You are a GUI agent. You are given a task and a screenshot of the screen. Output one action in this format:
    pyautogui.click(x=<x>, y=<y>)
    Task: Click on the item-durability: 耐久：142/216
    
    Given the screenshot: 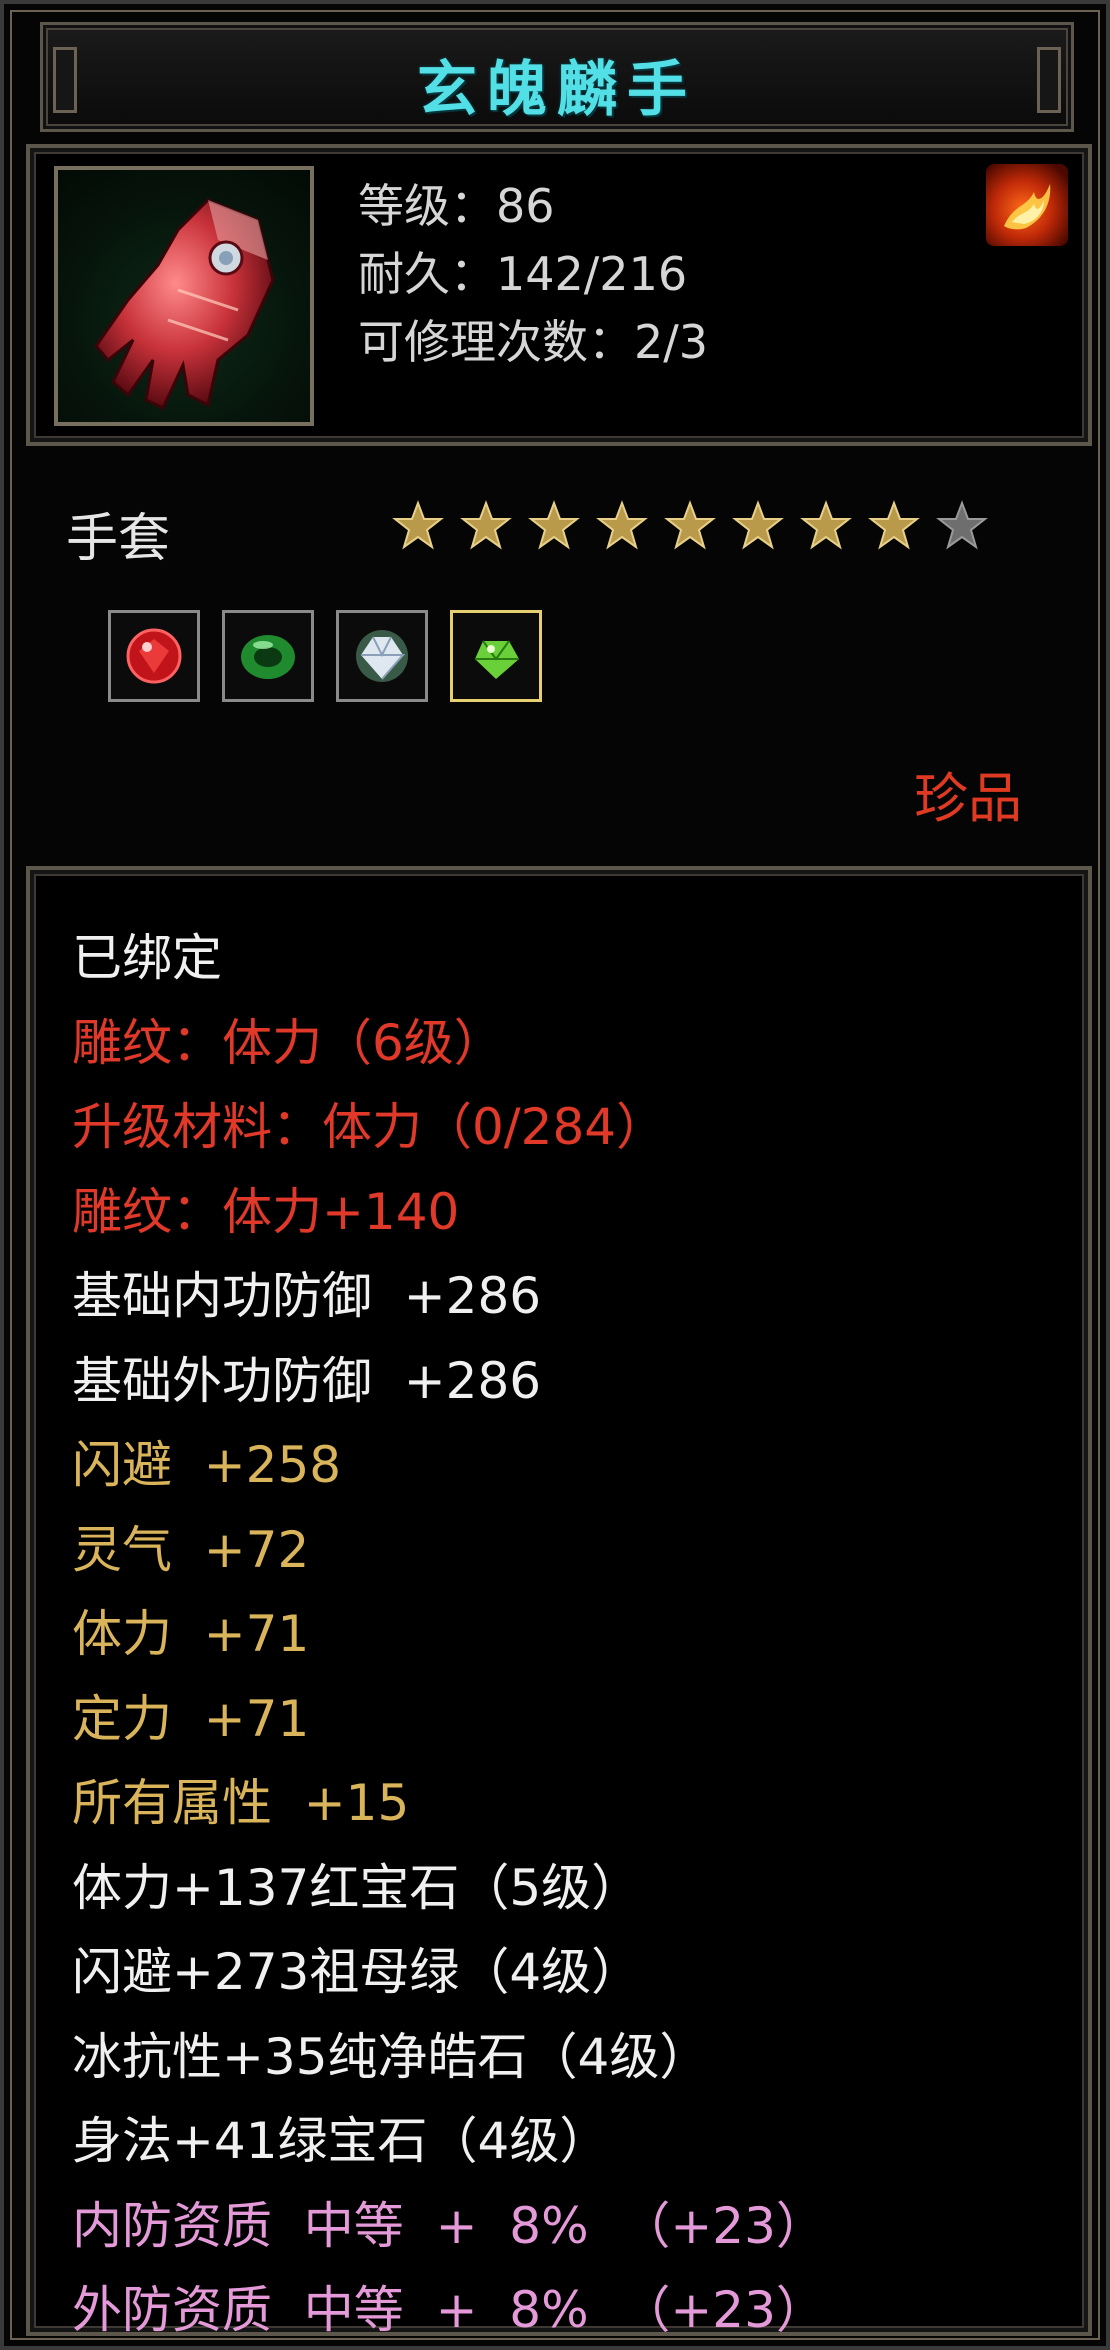 What is the action you would take?
    pyautogui.click(x=523, y=274)
    